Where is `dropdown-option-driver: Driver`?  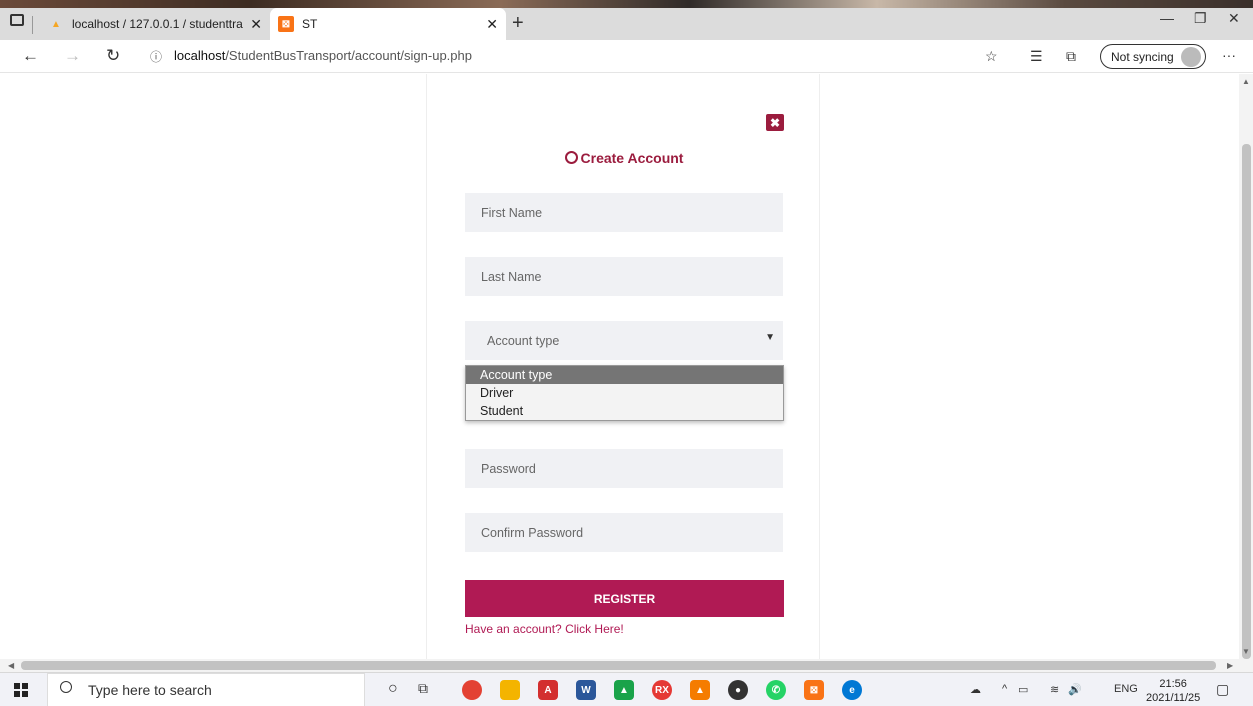
dropdown-option-driver: Driver is located at coordinates (624, 393).